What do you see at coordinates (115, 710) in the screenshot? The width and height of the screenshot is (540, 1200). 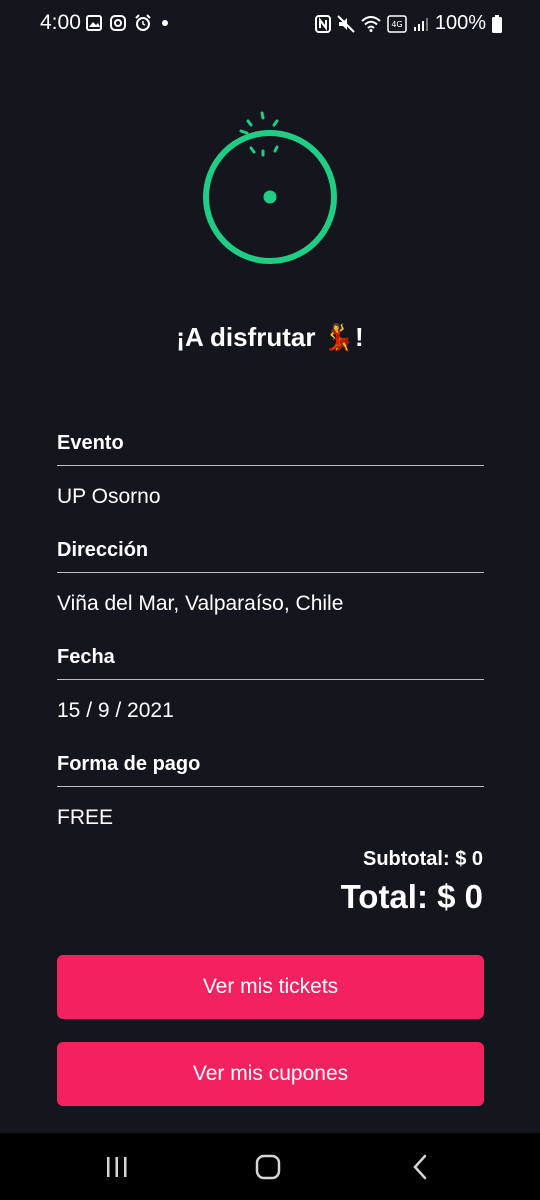 I see `date-value: 15 / 9 / 2021` at bounding box center [115, 710].